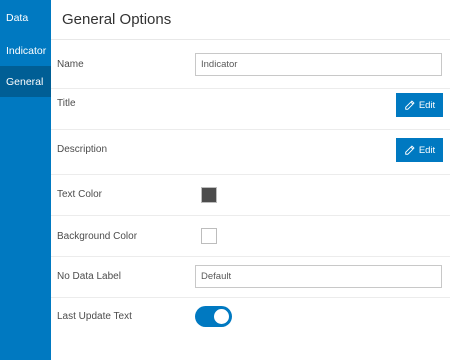 The height and width of the screenshot is (360, 450). I want to click on title-row: Title Edit, so click(250, 109).